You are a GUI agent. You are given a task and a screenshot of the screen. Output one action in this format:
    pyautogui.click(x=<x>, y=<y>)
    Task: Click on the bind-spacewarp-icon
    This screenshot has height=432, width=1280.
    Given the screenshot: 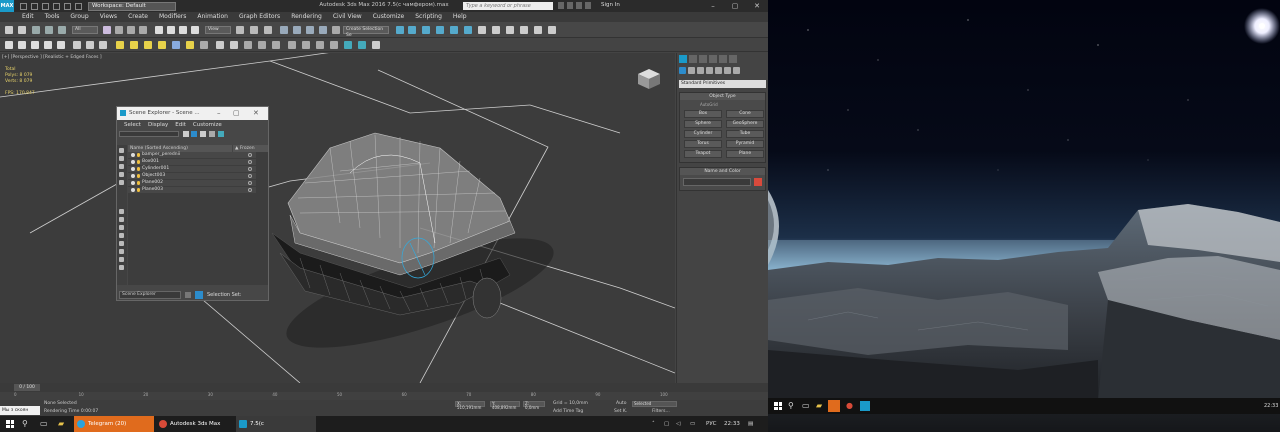 What is the action you would take?
    pyautogui.click(x=62, y=30)
    